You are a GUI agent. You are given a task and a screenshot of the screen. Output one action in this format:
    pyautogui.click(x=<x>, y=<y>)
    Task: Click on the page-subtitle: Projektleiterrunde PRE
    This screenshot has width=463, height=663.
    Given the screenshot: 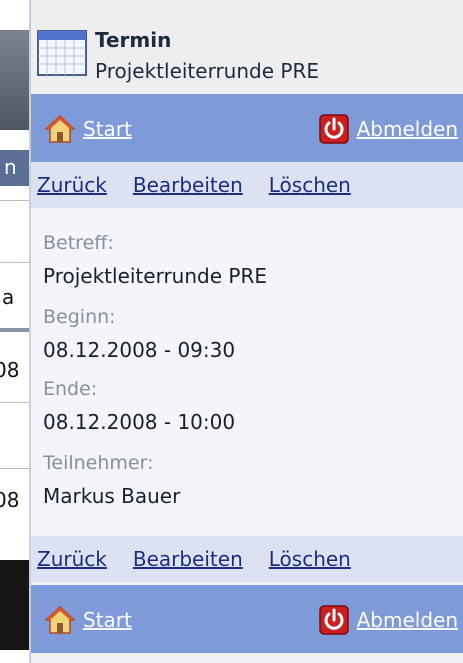 What is the action you would take?
    pyautogui.click(x=207, y=71)
    